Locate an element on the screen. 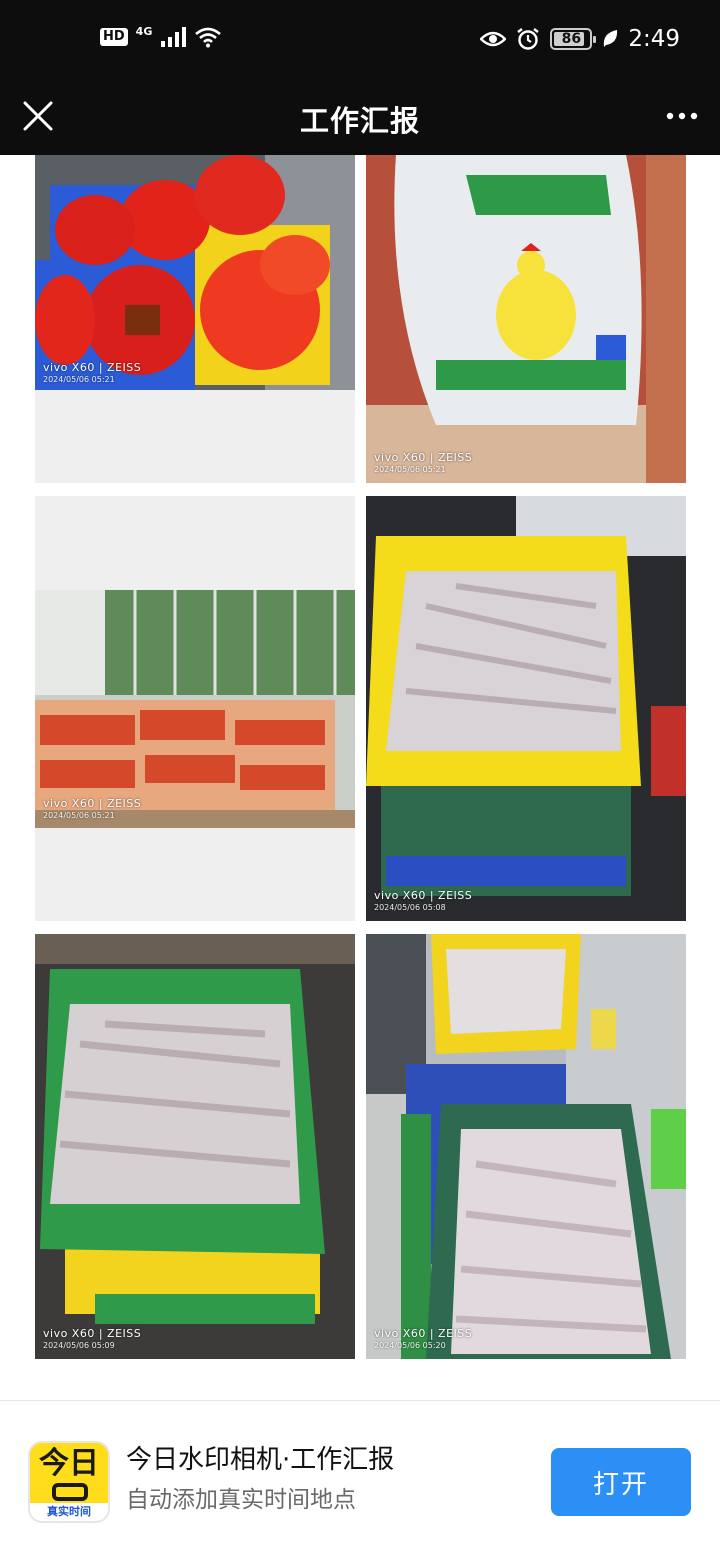 The width and height of the screenshot is (720, 1560). battery-level: 86 is located at coordinates (571, 39).